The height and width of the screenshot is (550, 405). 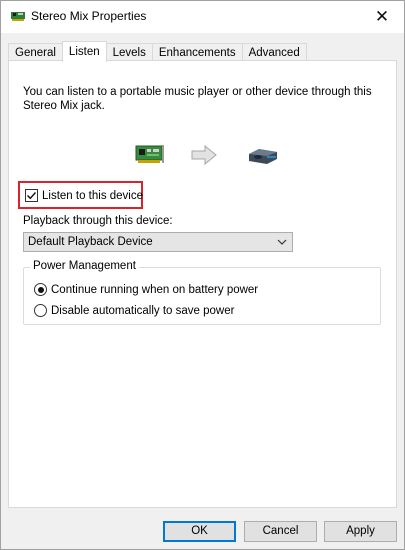 What do you see at coordinates (129, 52) in the screenshot?
I see `tab-levels: Levels` at bounding box center [129, 52].